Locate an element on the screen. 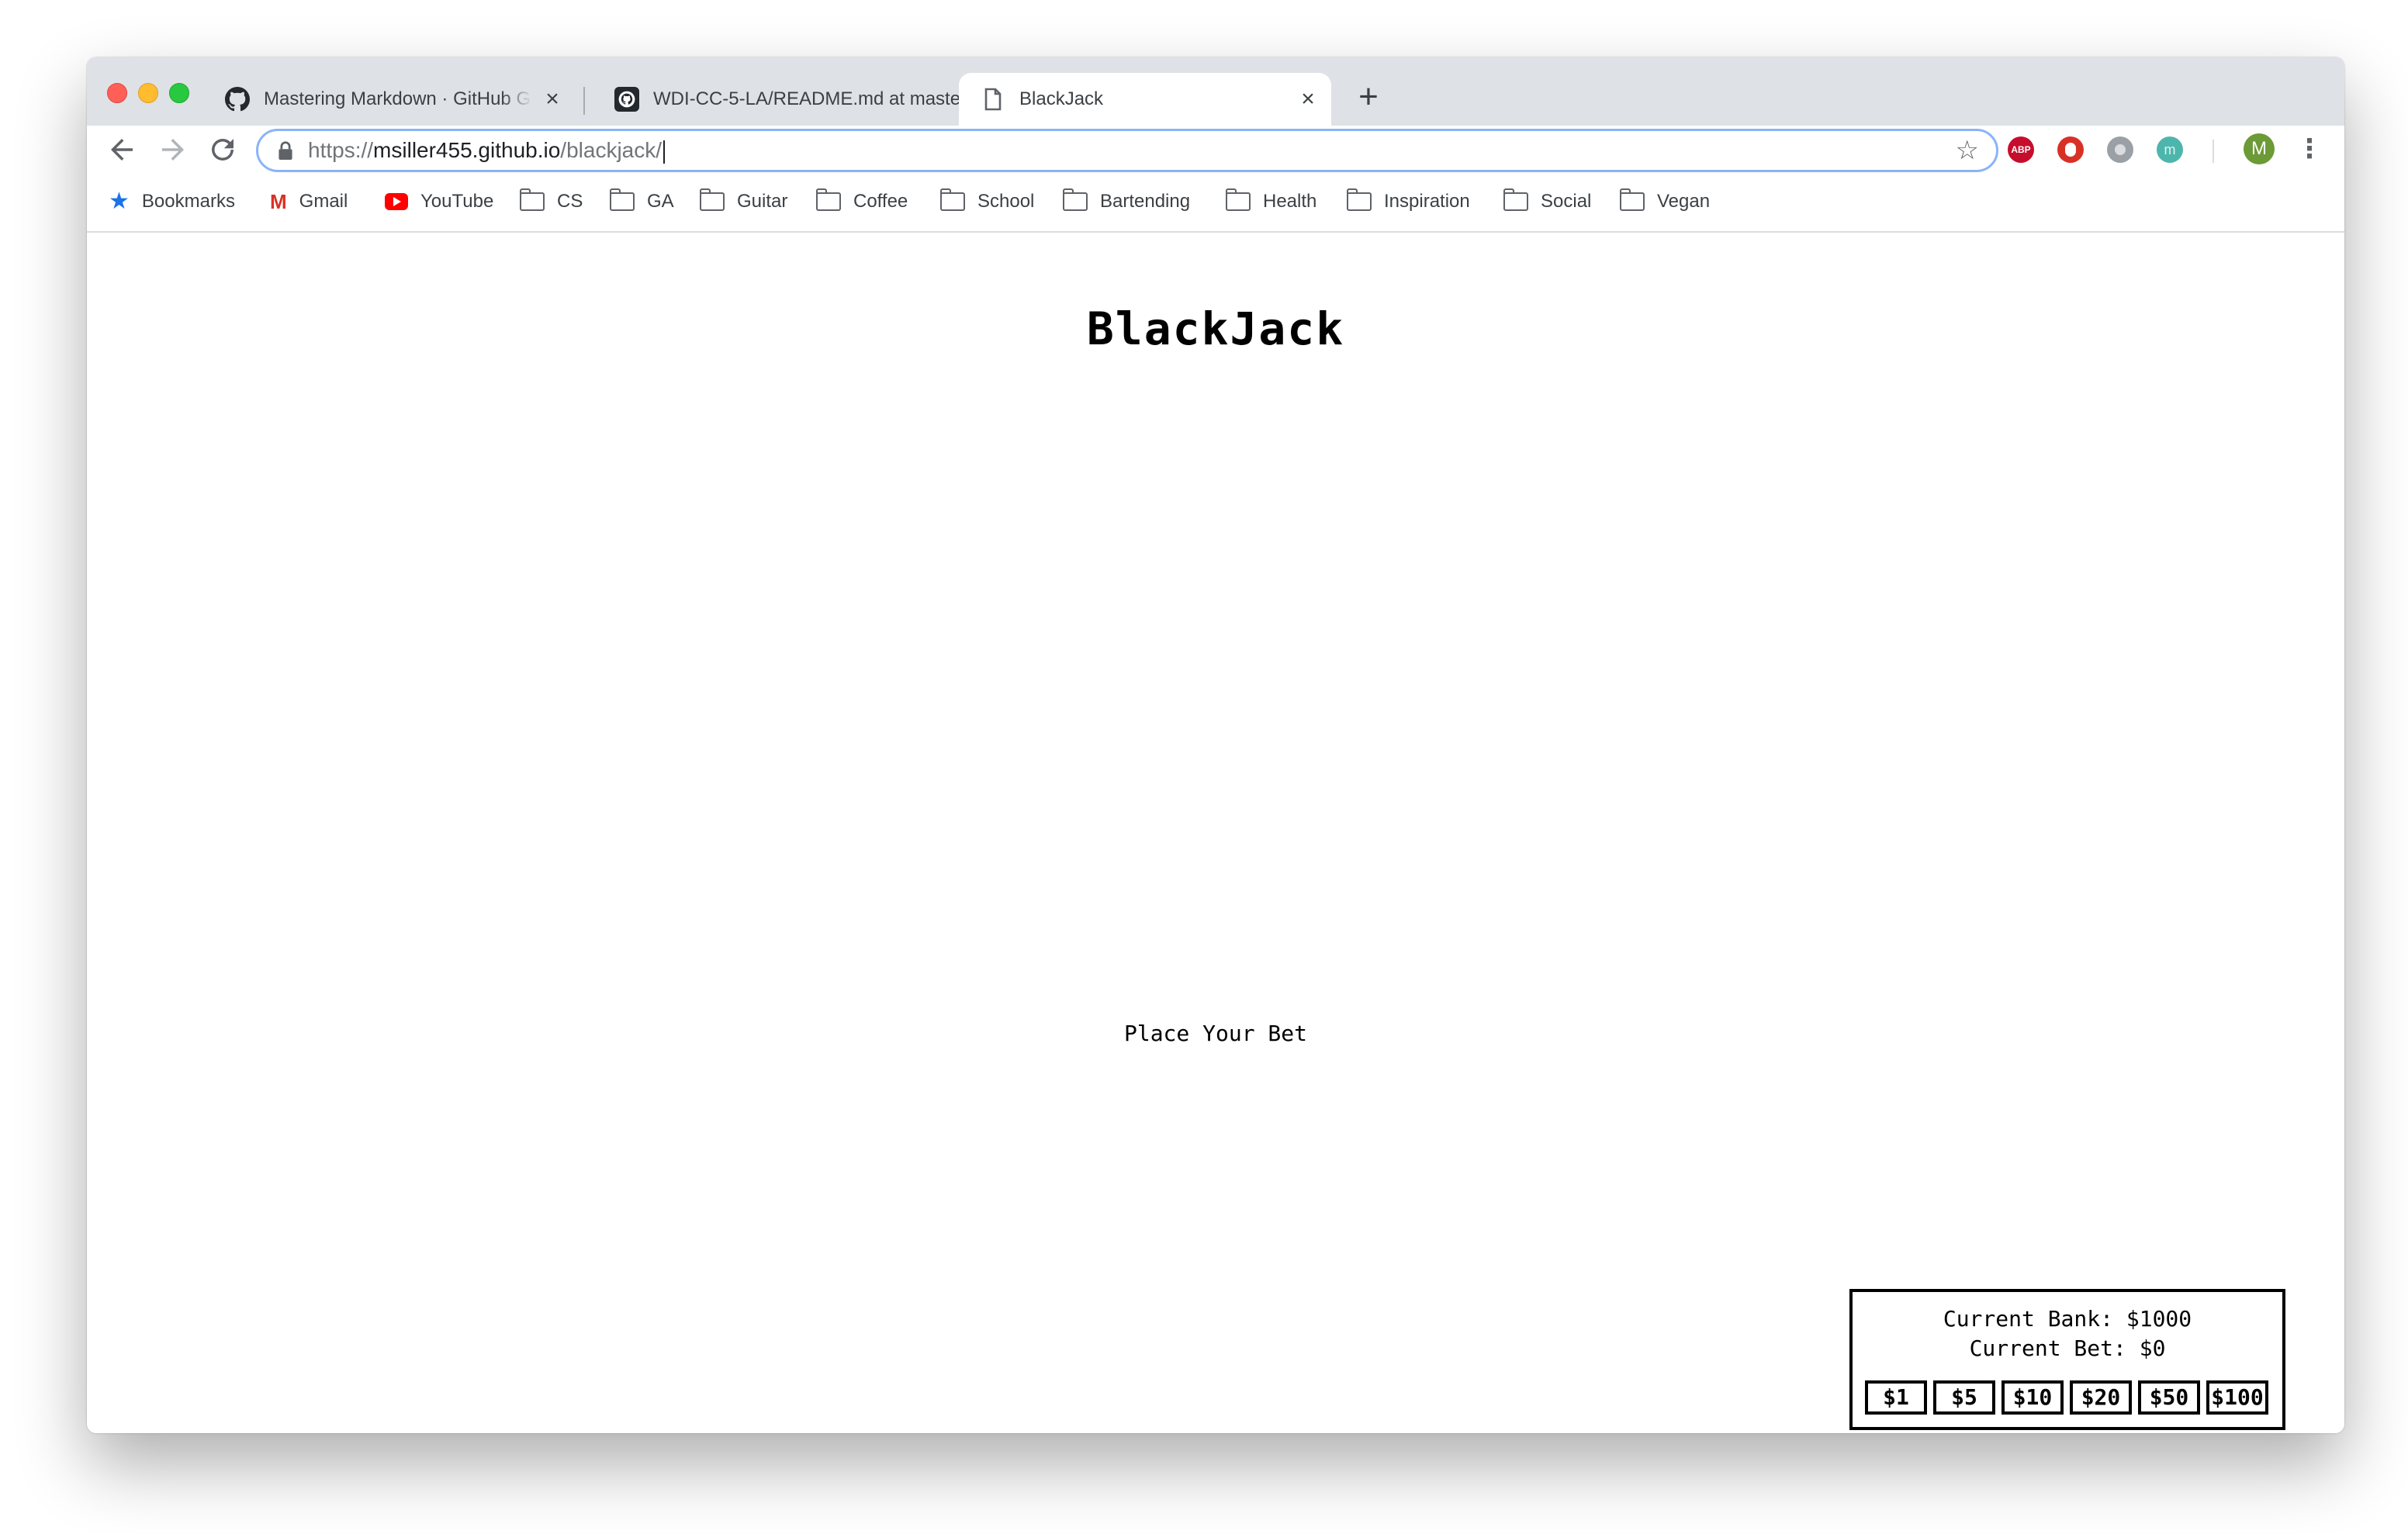  page-title: BlackJack is located at coordinates (1215, 328).